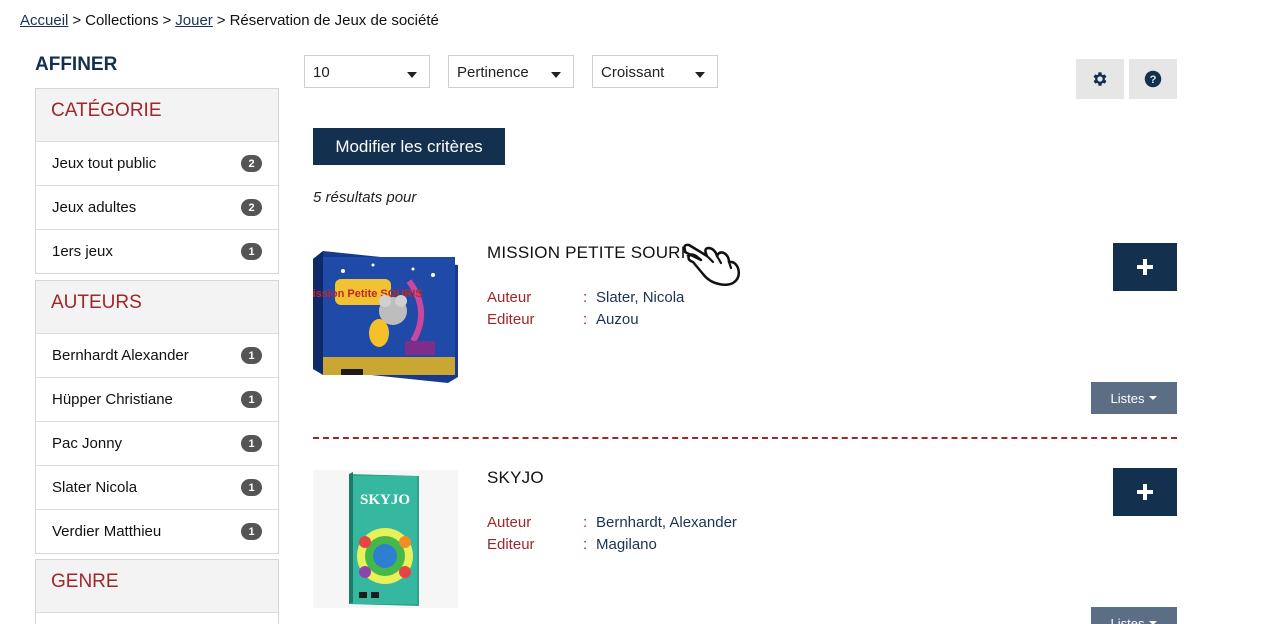  I want to click on results-count: 5 résultats pour, so click(365, 197).